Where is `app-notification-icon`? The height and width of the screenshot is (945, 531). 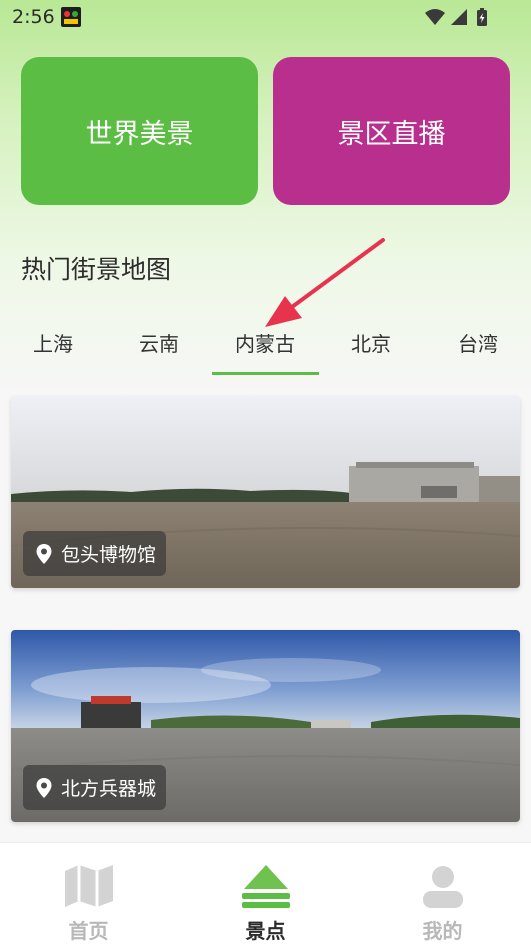
app-notification-icon is located at coordinates (71, 17).